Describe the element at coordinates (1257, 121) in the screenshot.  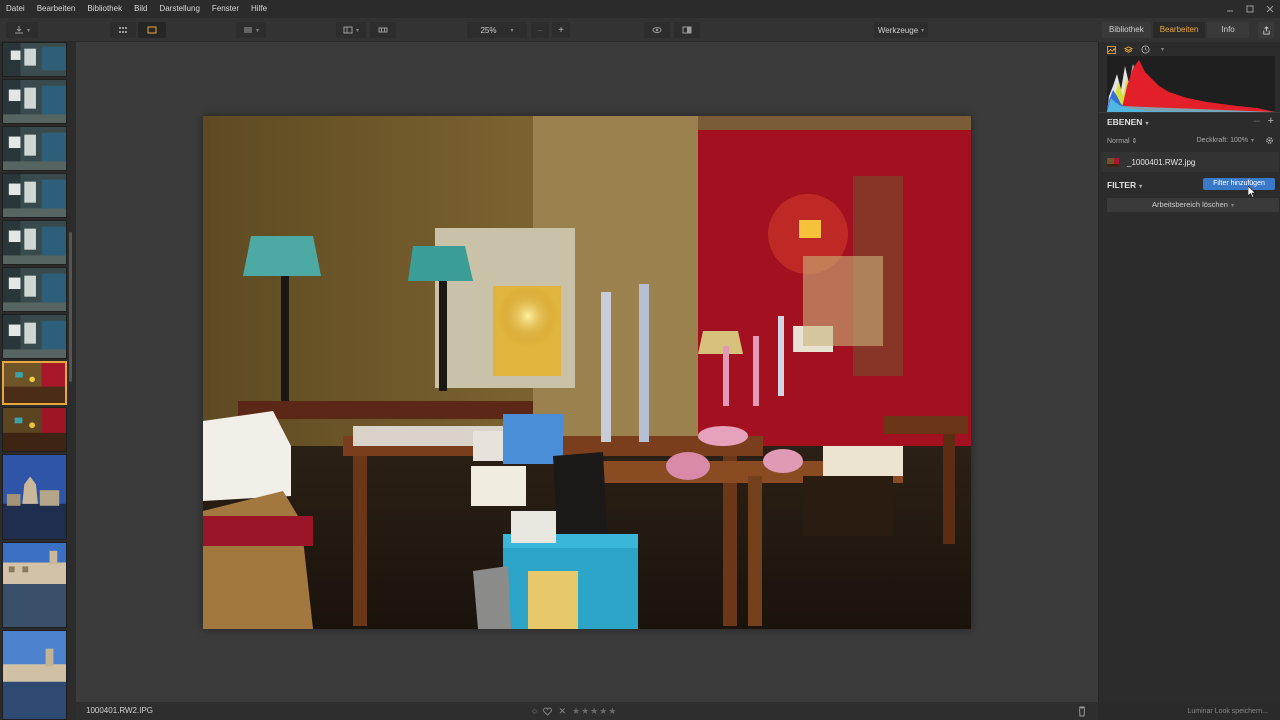
I see `remove-layer-button: –` at that location.